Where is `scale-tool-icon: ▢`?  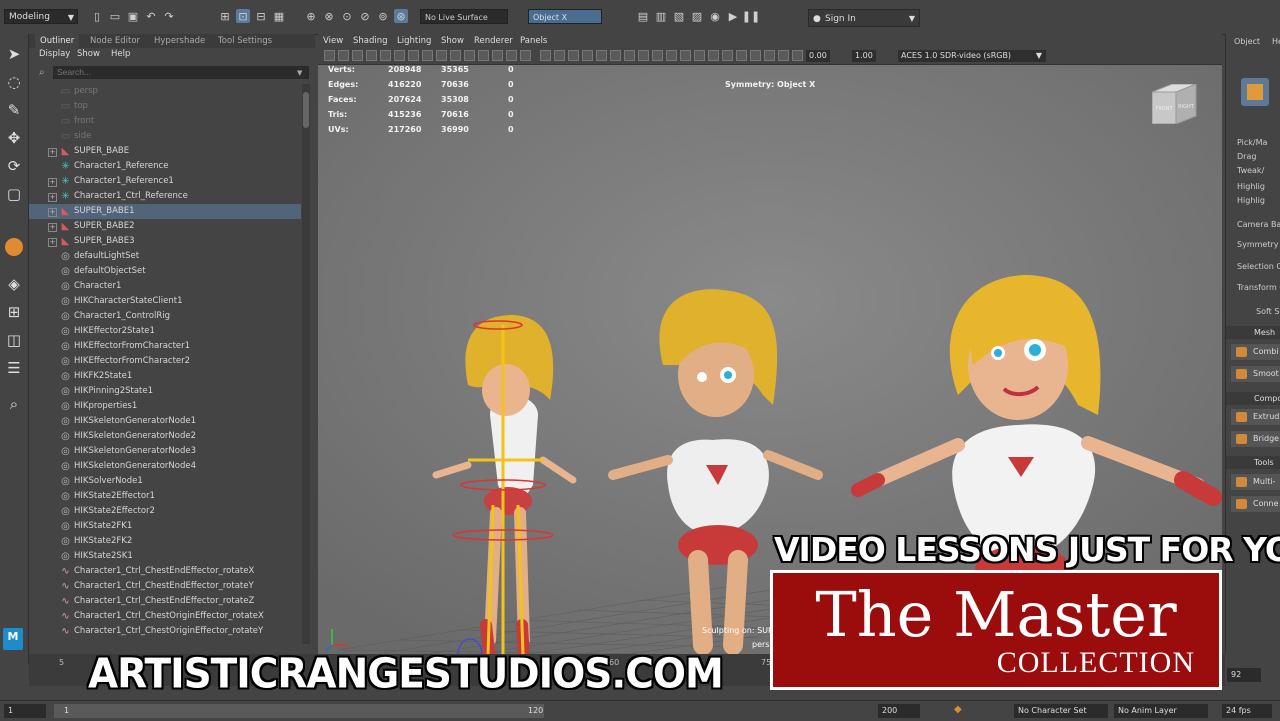 scale-tool-icon: ▢ is located at coordinates (14, 194).